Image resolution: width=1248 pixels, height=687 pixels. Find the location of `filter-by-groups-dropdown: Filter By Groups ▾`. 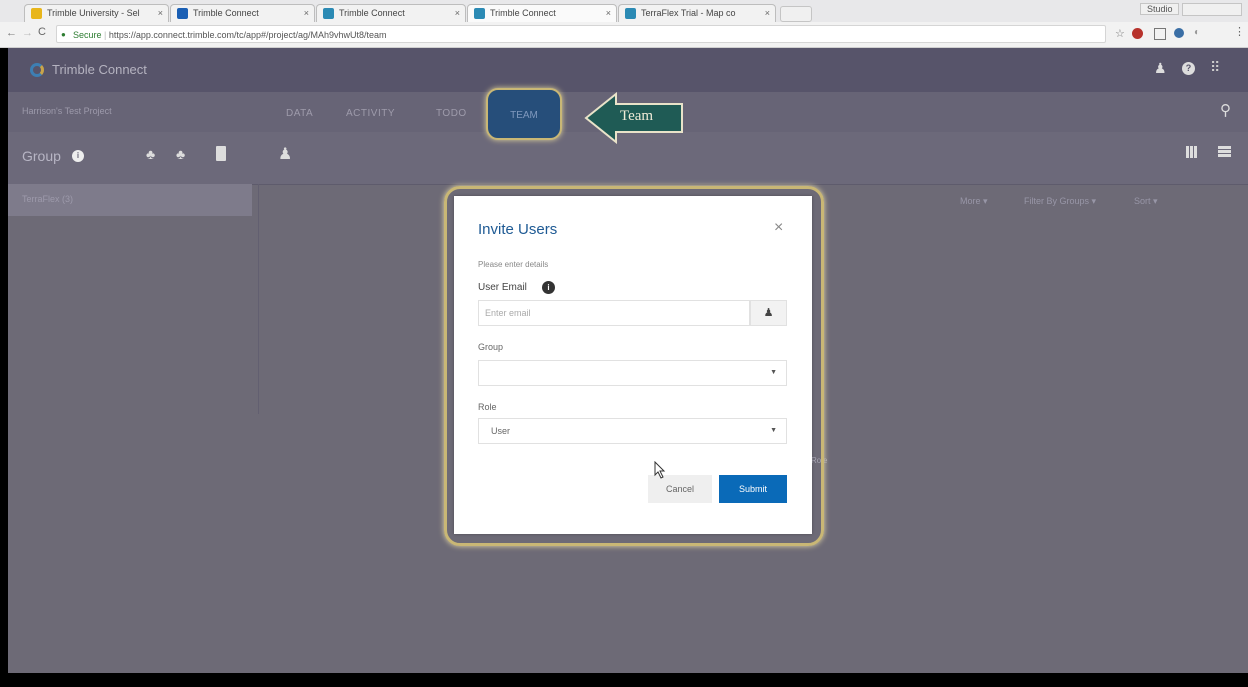

filter-by-groups-dropdown: Filter By Groups ▾ is located at coordinates (1060, 201).